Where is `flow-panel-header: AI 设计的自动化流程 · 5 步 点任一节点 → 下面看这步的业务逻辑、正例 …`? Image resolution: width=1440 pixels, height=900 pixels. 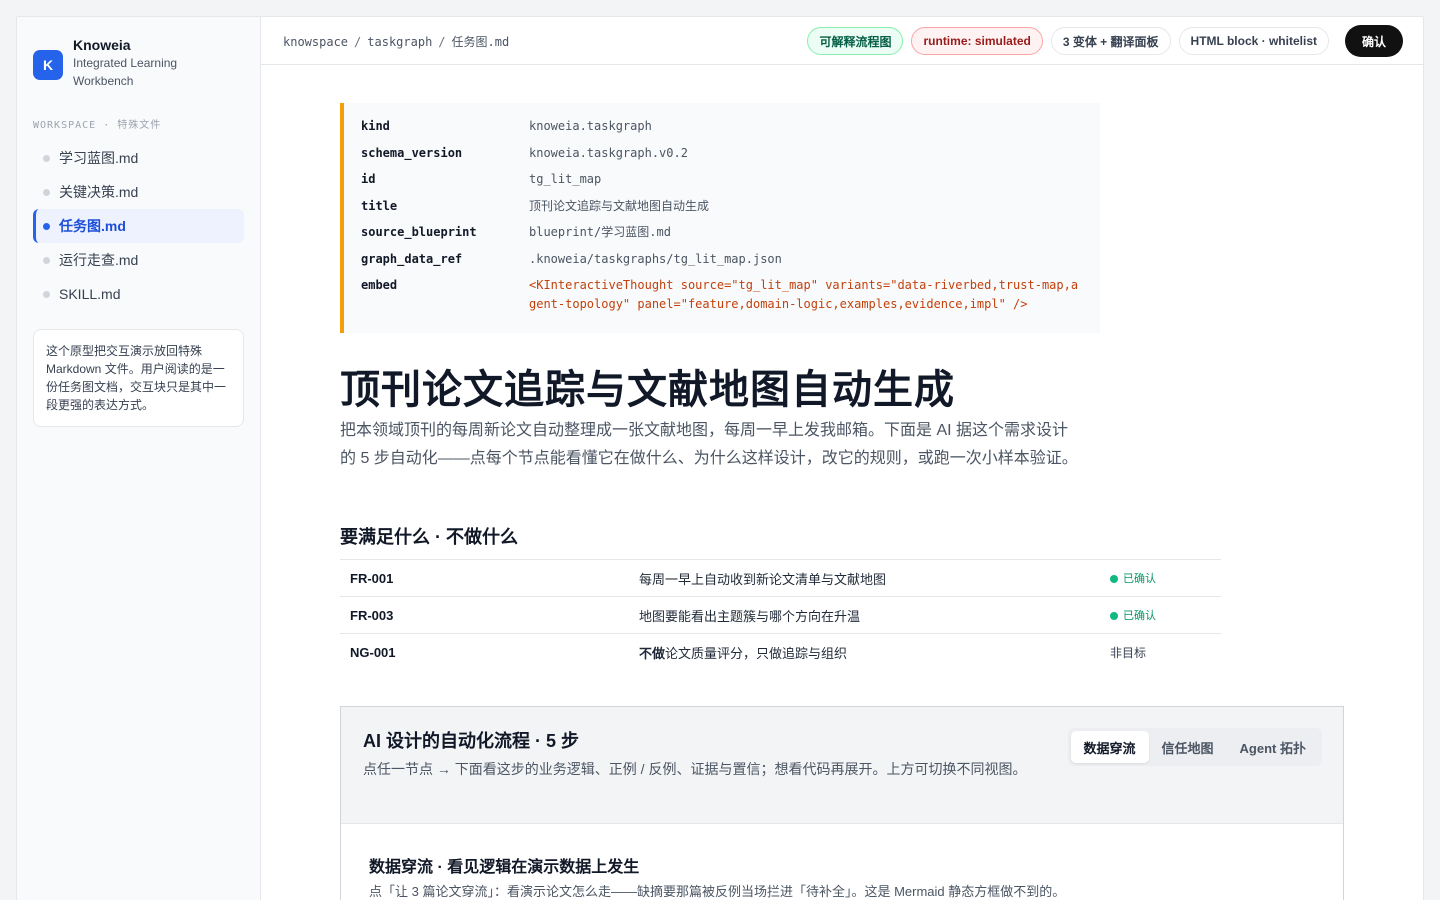
flow-panel-header: AI 设计的自动化流程 · 5 步 点任一节点 → 下面看这步的业务逻辑、正例 … is located at coordinates (842, 765).